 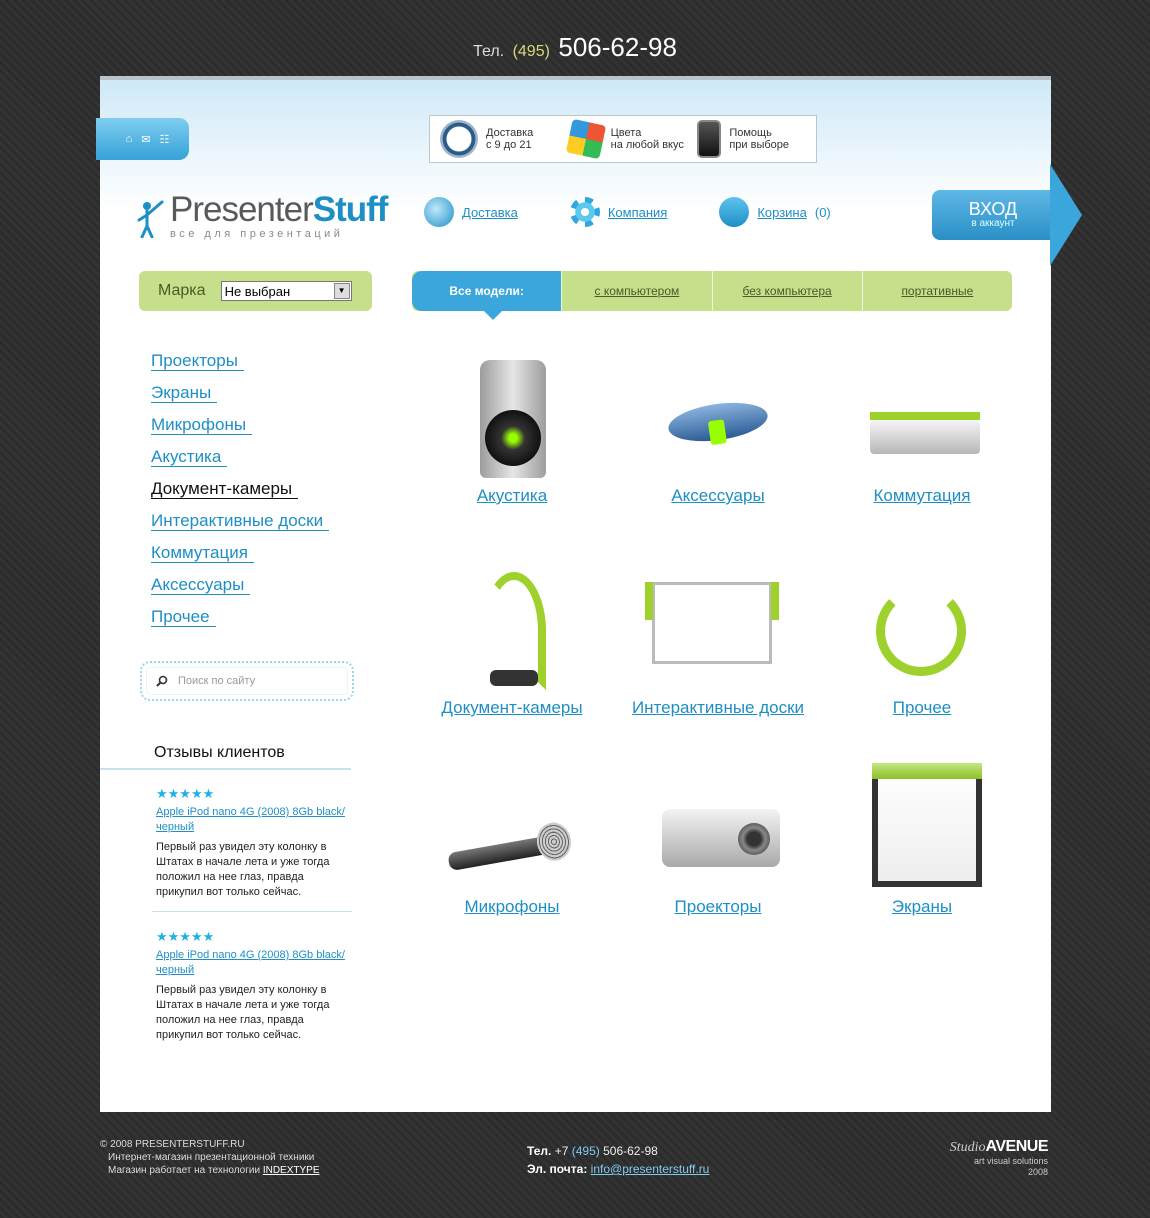 I want to click on projector-icon, so click(x=719, y=831).